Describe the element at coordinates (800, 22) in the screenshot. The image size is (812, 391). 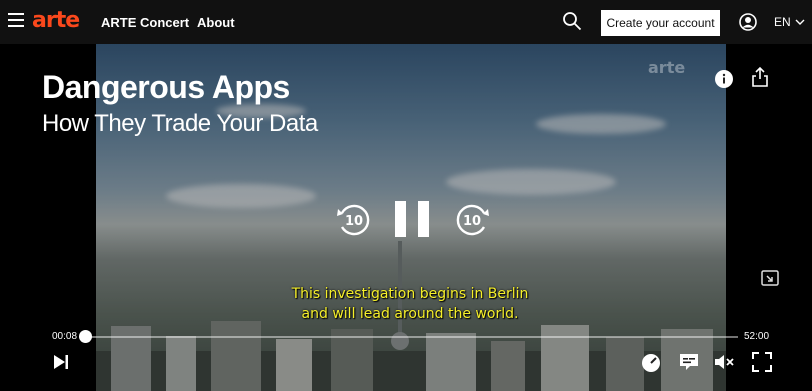
I see `chevron-down-icon` at that location.